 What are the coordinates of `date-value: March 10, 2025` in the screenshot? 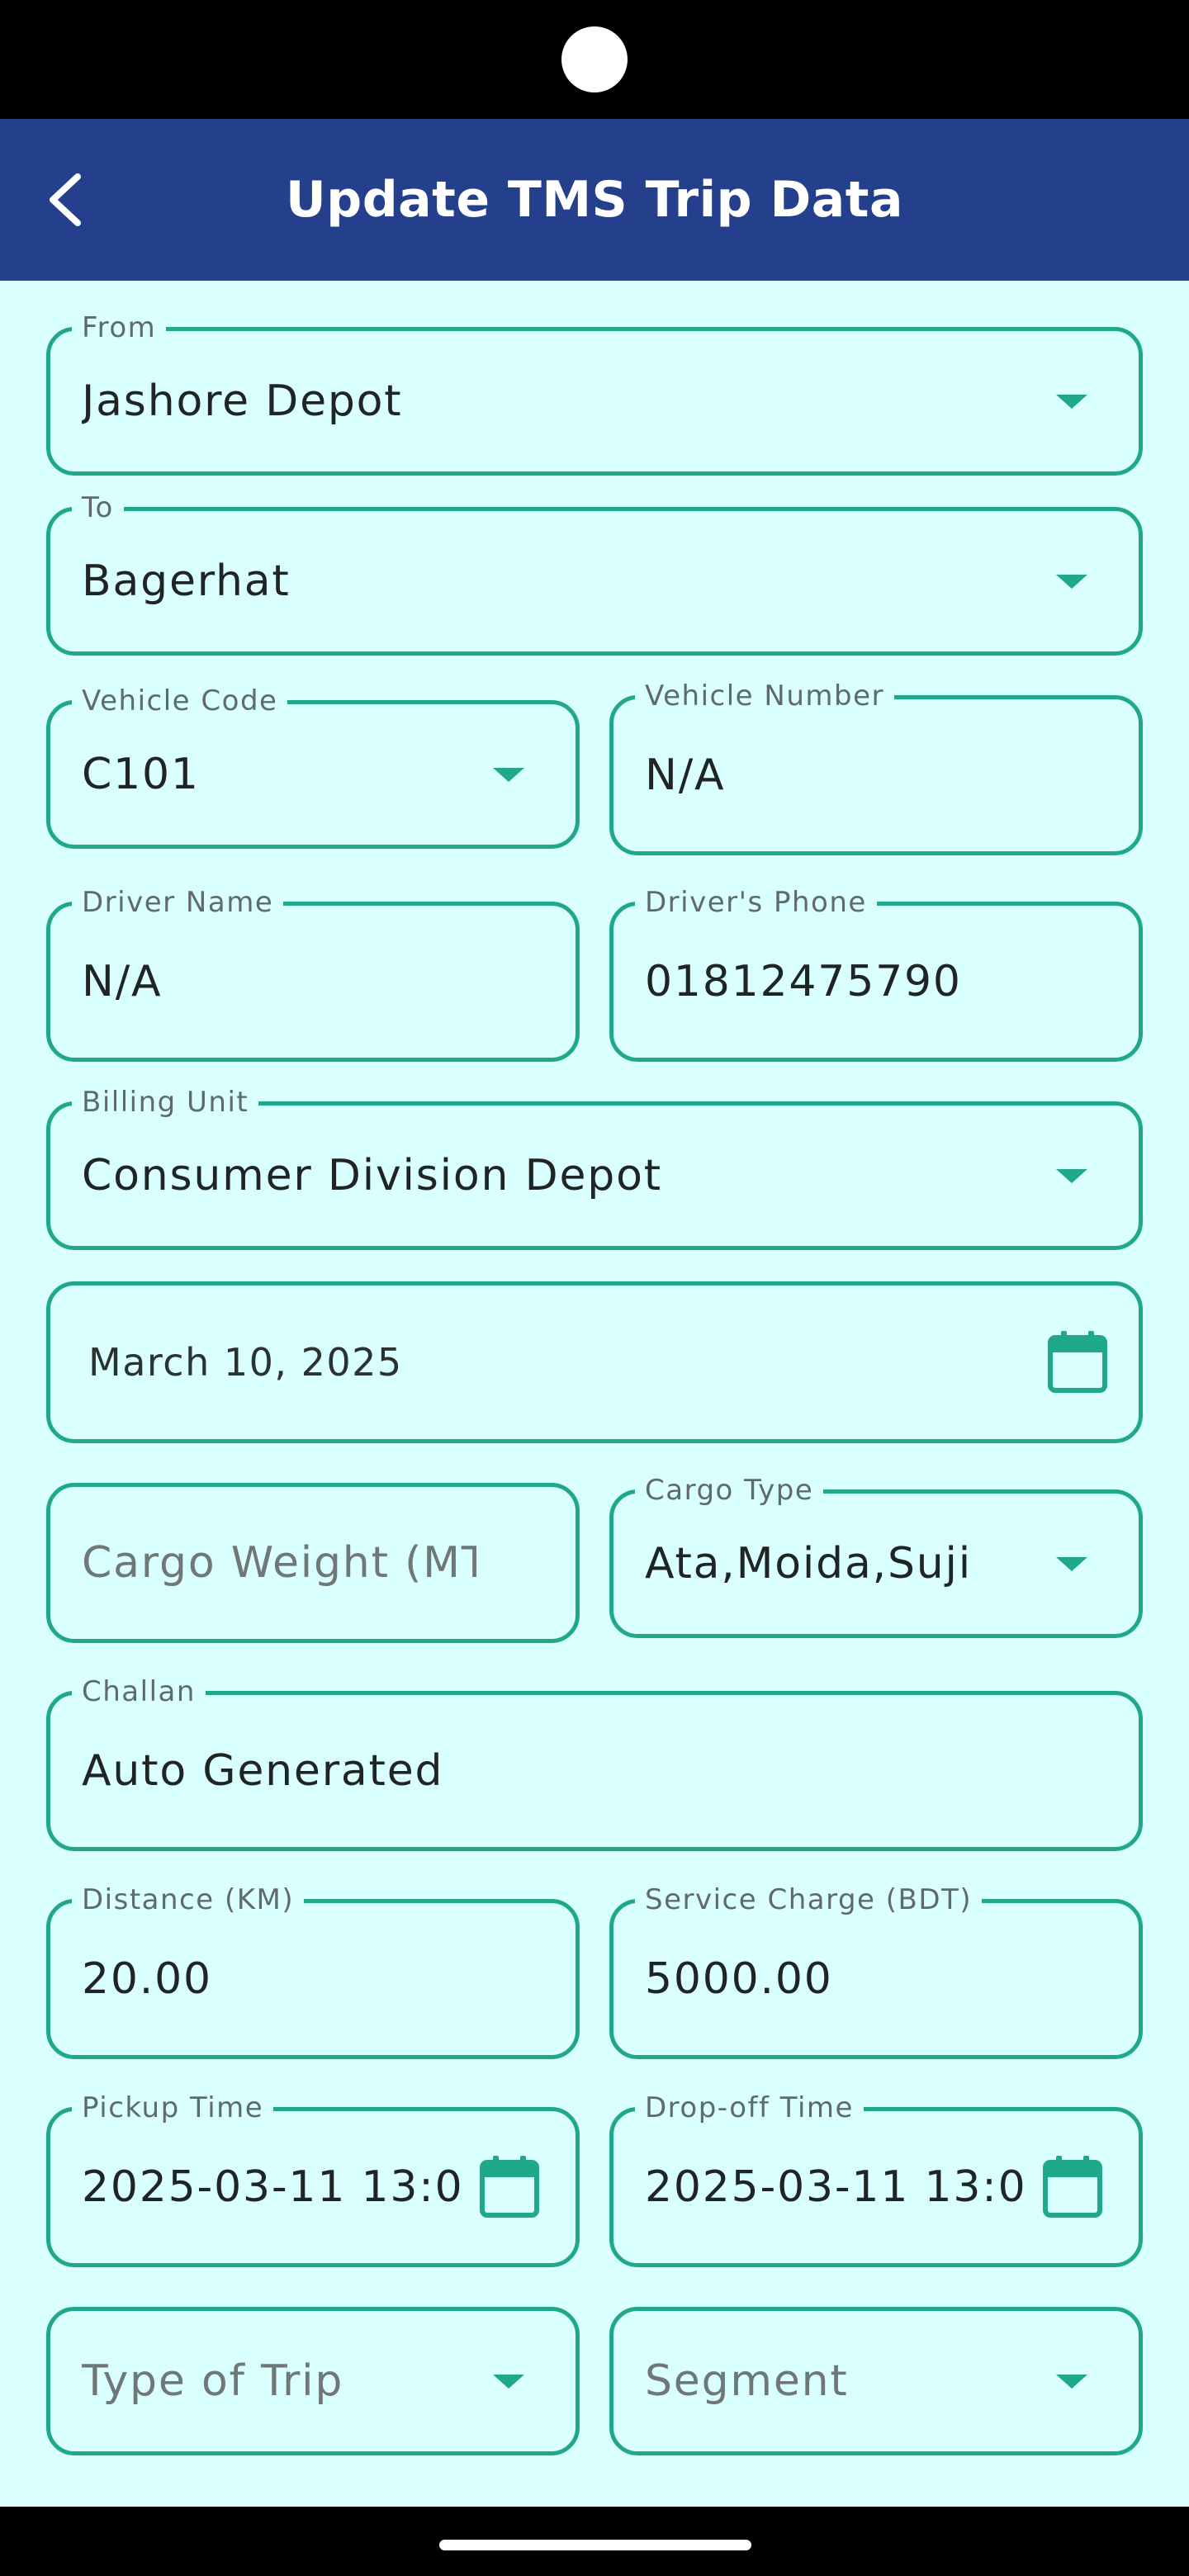 It's located at (245, 1362).